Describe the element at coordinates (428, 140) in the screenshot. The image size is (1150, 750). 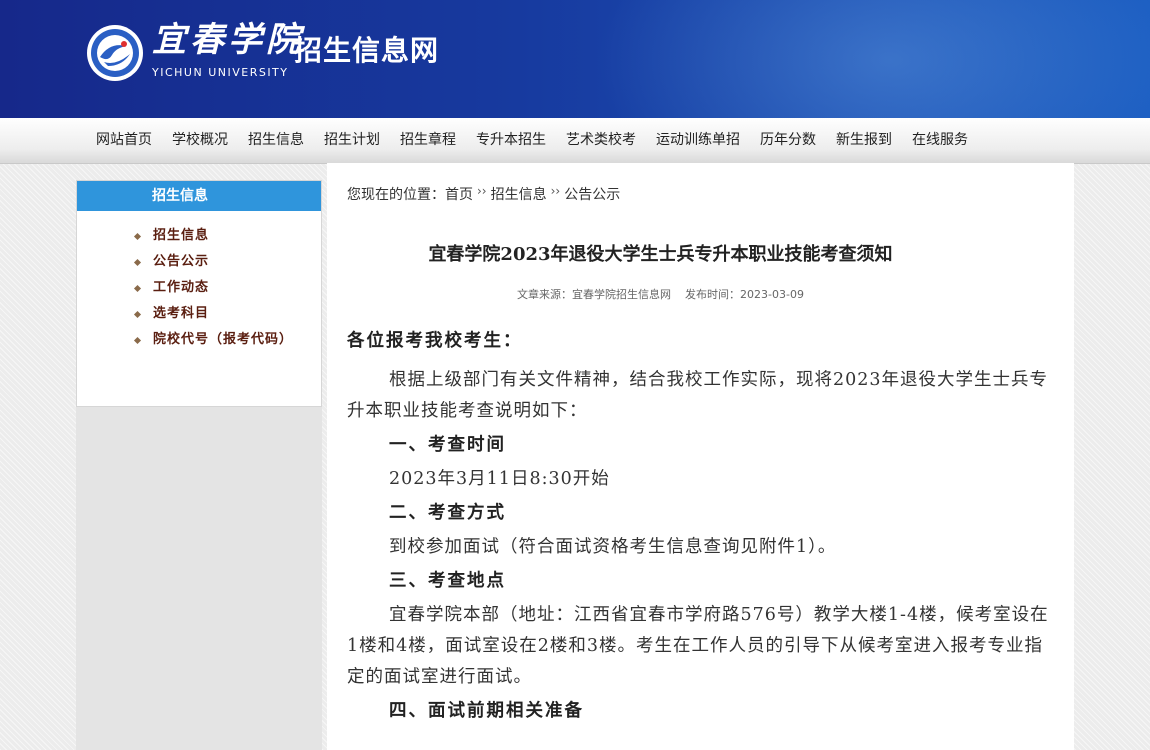
I see `nav-item-admission-charter: 招生章程` at that location.